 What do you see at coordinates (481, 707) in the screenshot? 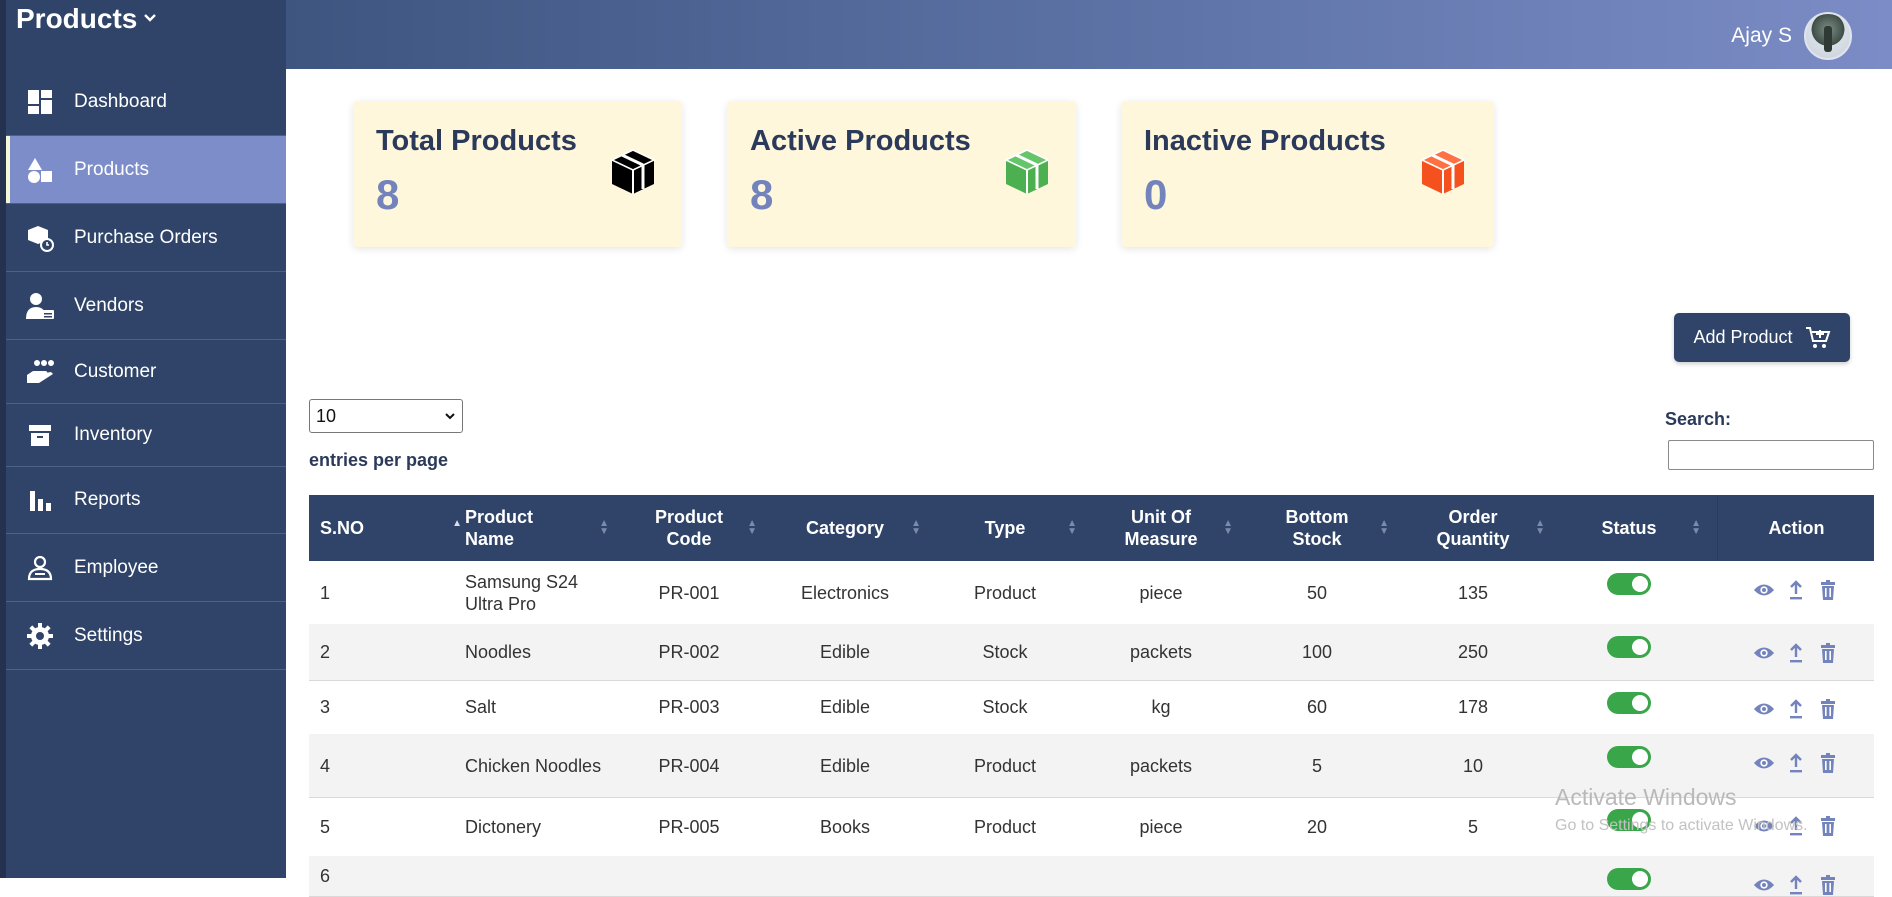
I see `cell-name: Salt` at bounding box center [481, 707].